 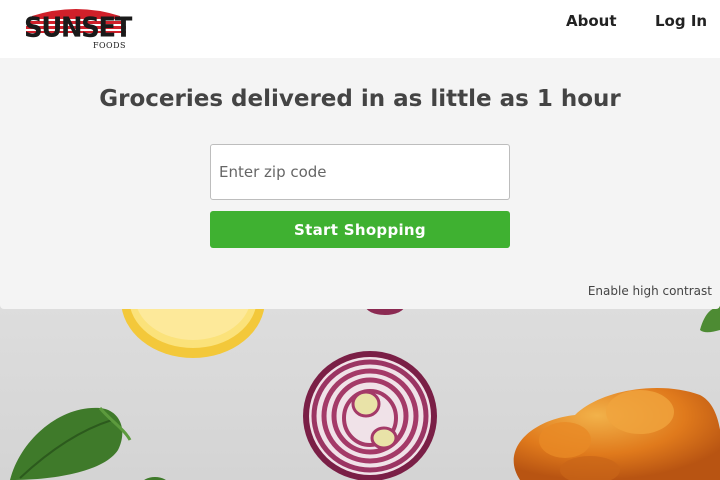 What do you see at coordinates (360, 172) in the screenshot?
I see `zip-code-input` at bounding box center [360, 172].